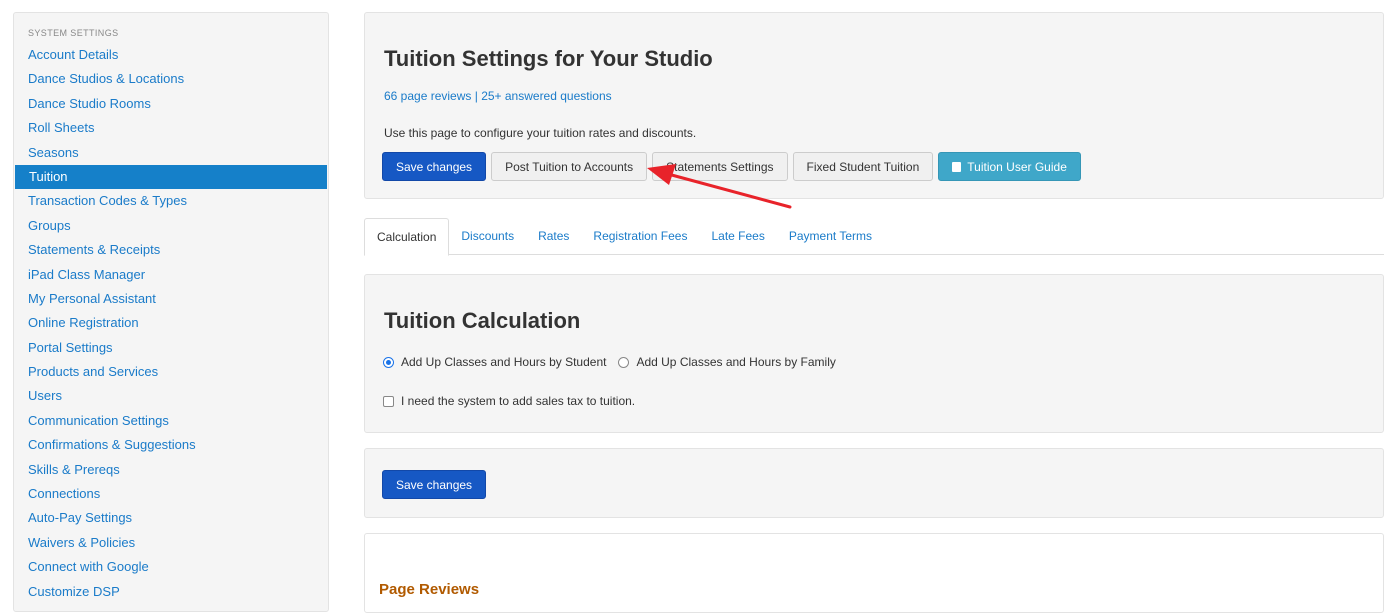 Image resolution: width=1396 pixels, height=613 pixels. I want to click on sidebar-item-dance-studios-locations: Dance Studios & Locations, so click(171, 79).